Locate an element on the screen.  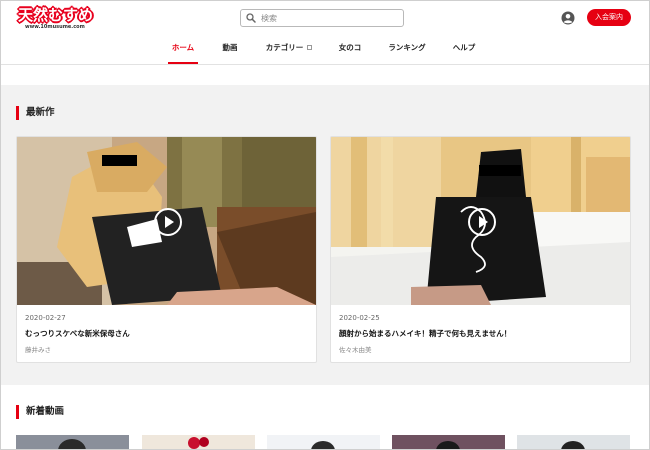
main-nav: ホーム 動画 カテゴリー 女のコ ランキング ヘルプ is located at coordinates (325, 51).